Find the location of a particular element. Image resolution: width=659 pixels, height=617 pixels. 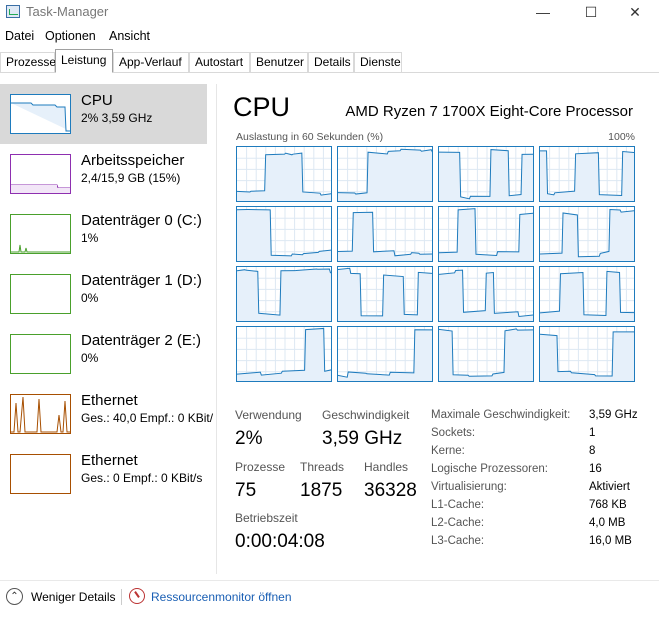

sidebar-item-disk-0: Datenträger 0 (C:) 1% is located at coordinates (103, 234).